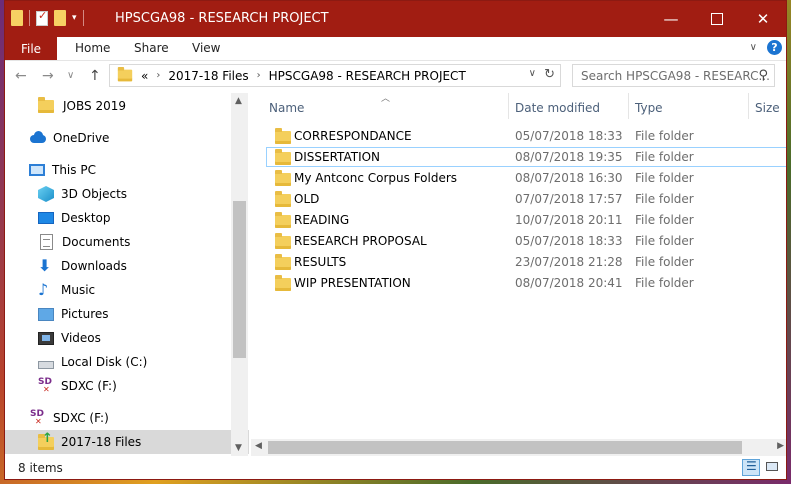 The height and width of the screenshot is (484, 791). Describe the element at coordinates (101, 442) in the screenshot. I see `sidebar-item-label: 2017-18 Files` at that location.